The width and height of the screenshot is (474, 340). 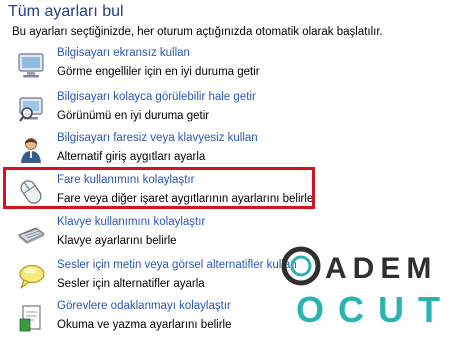 What do you see at coordinates (159, 188) in the screenshot?
I see `highlight-box` at bounding box center [159, 188].